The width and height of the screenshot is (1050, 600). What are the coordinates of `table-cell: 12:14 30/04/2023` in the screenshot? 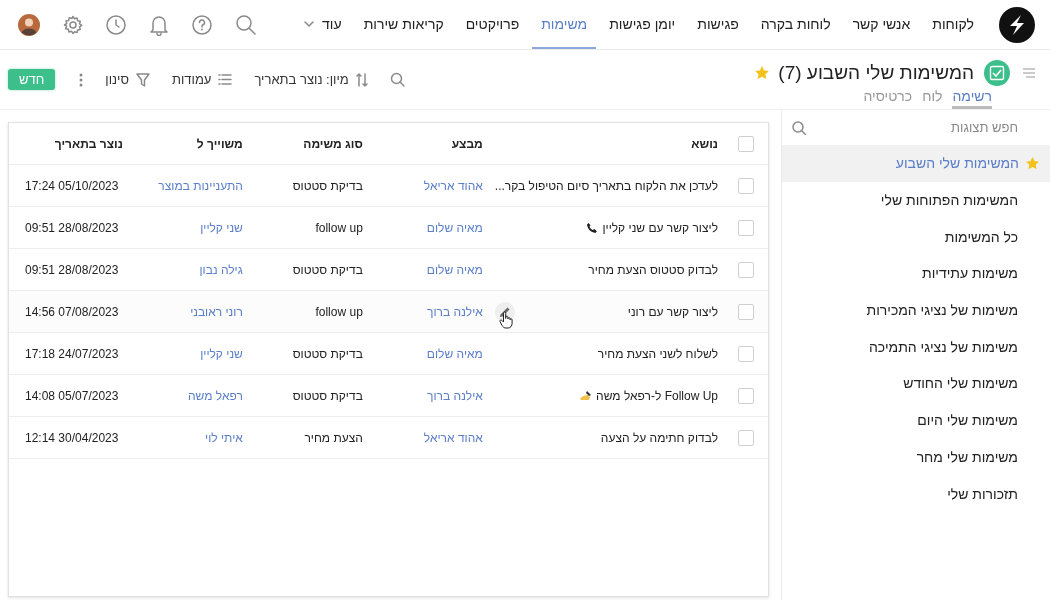 It's located at (69, 437).